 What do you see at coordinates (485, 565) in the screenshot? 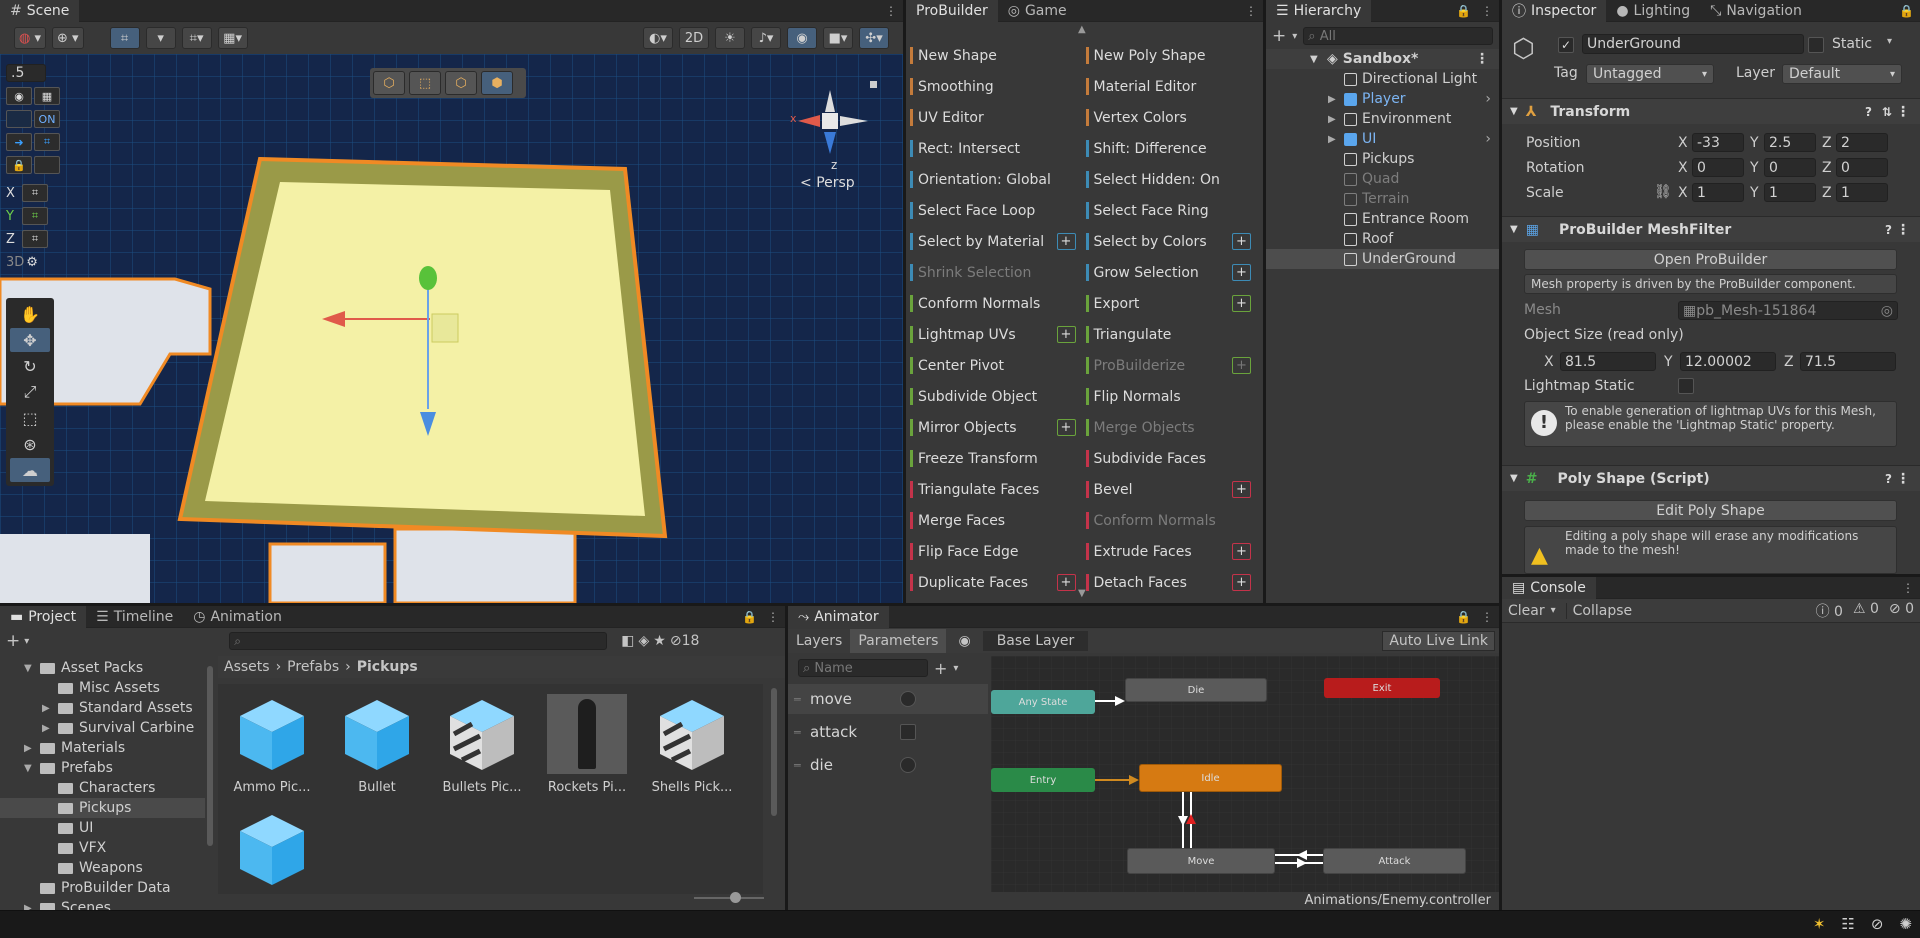
I see `side-room-bottom-b` at bounding box center [485, 565].